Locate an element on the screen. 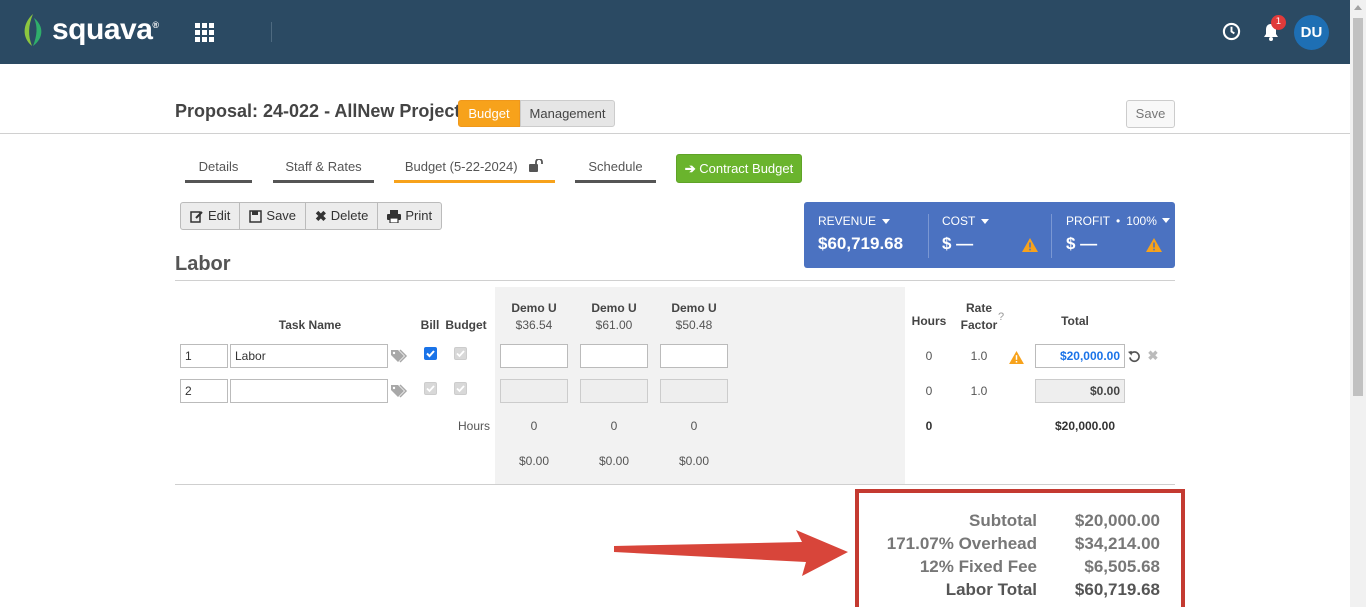 Image resolution: width=1366 pixels, height=607 pixels. task-name-input: Labor is located at coordinates (309, 356).